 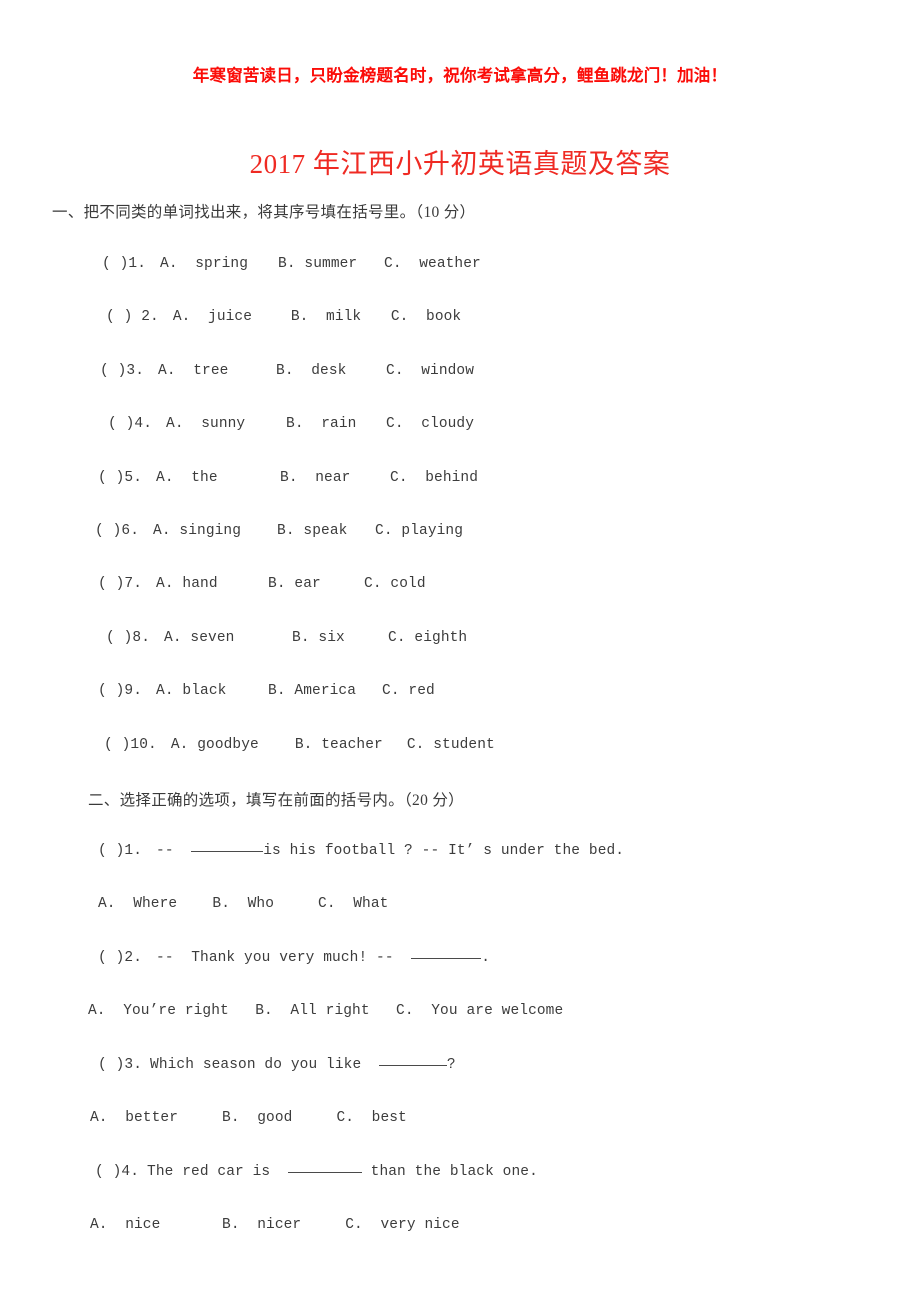 I want to click on question-row: ( )2. -- Thank you very much! -- ., so click(x=294, y=958).